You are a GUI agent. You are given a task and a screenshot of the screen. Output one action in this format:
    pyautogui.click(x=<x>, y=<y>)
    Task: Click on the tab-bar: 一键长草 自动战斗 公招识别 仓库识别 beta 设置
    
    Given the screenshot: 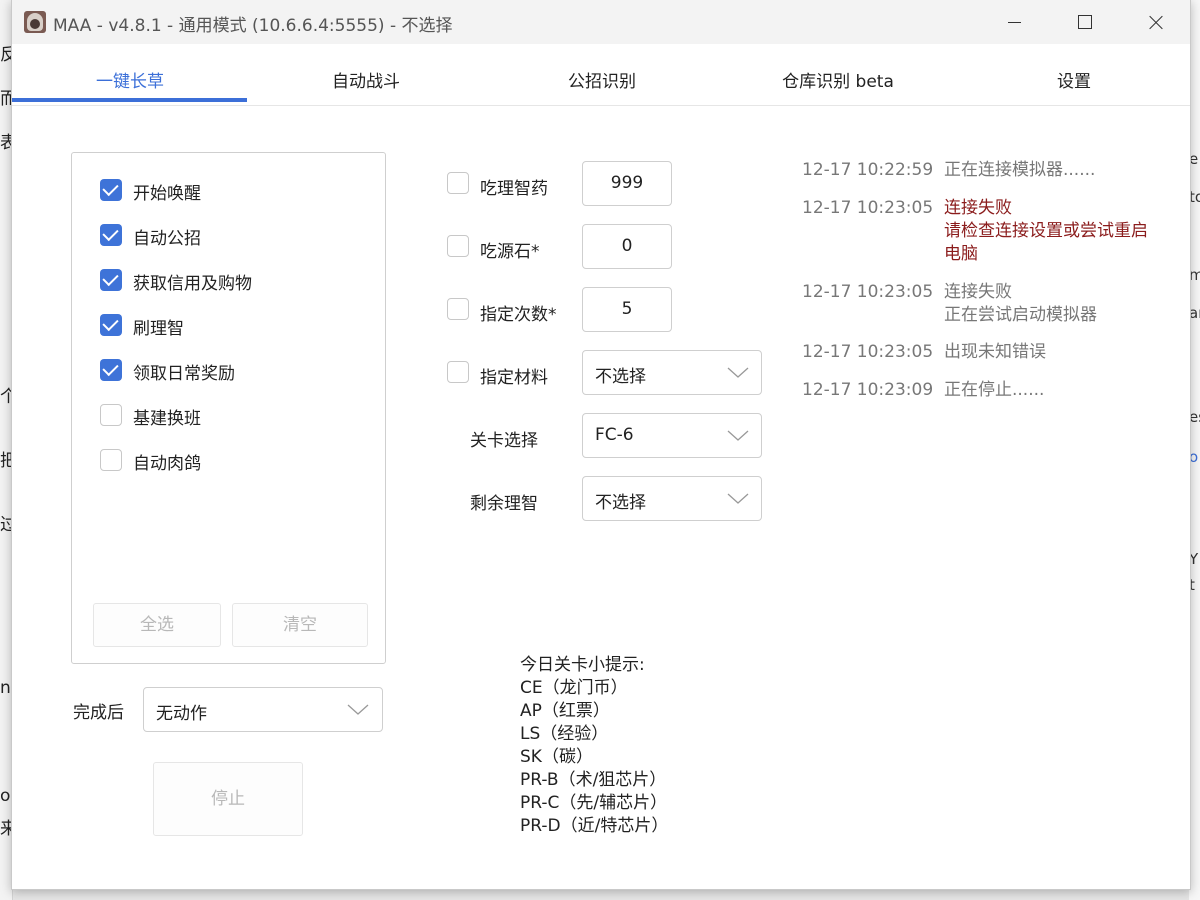 What is the action you would take?
    pyautogui.click(x=601, y=75)
    